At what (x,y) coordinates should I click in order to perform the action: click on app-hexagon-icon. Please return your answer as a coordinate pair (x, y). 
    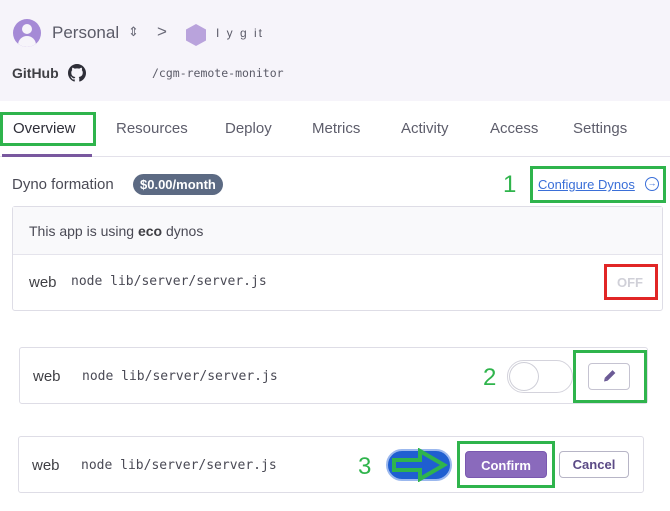
    Looking at the image, I should click on (196, 35).